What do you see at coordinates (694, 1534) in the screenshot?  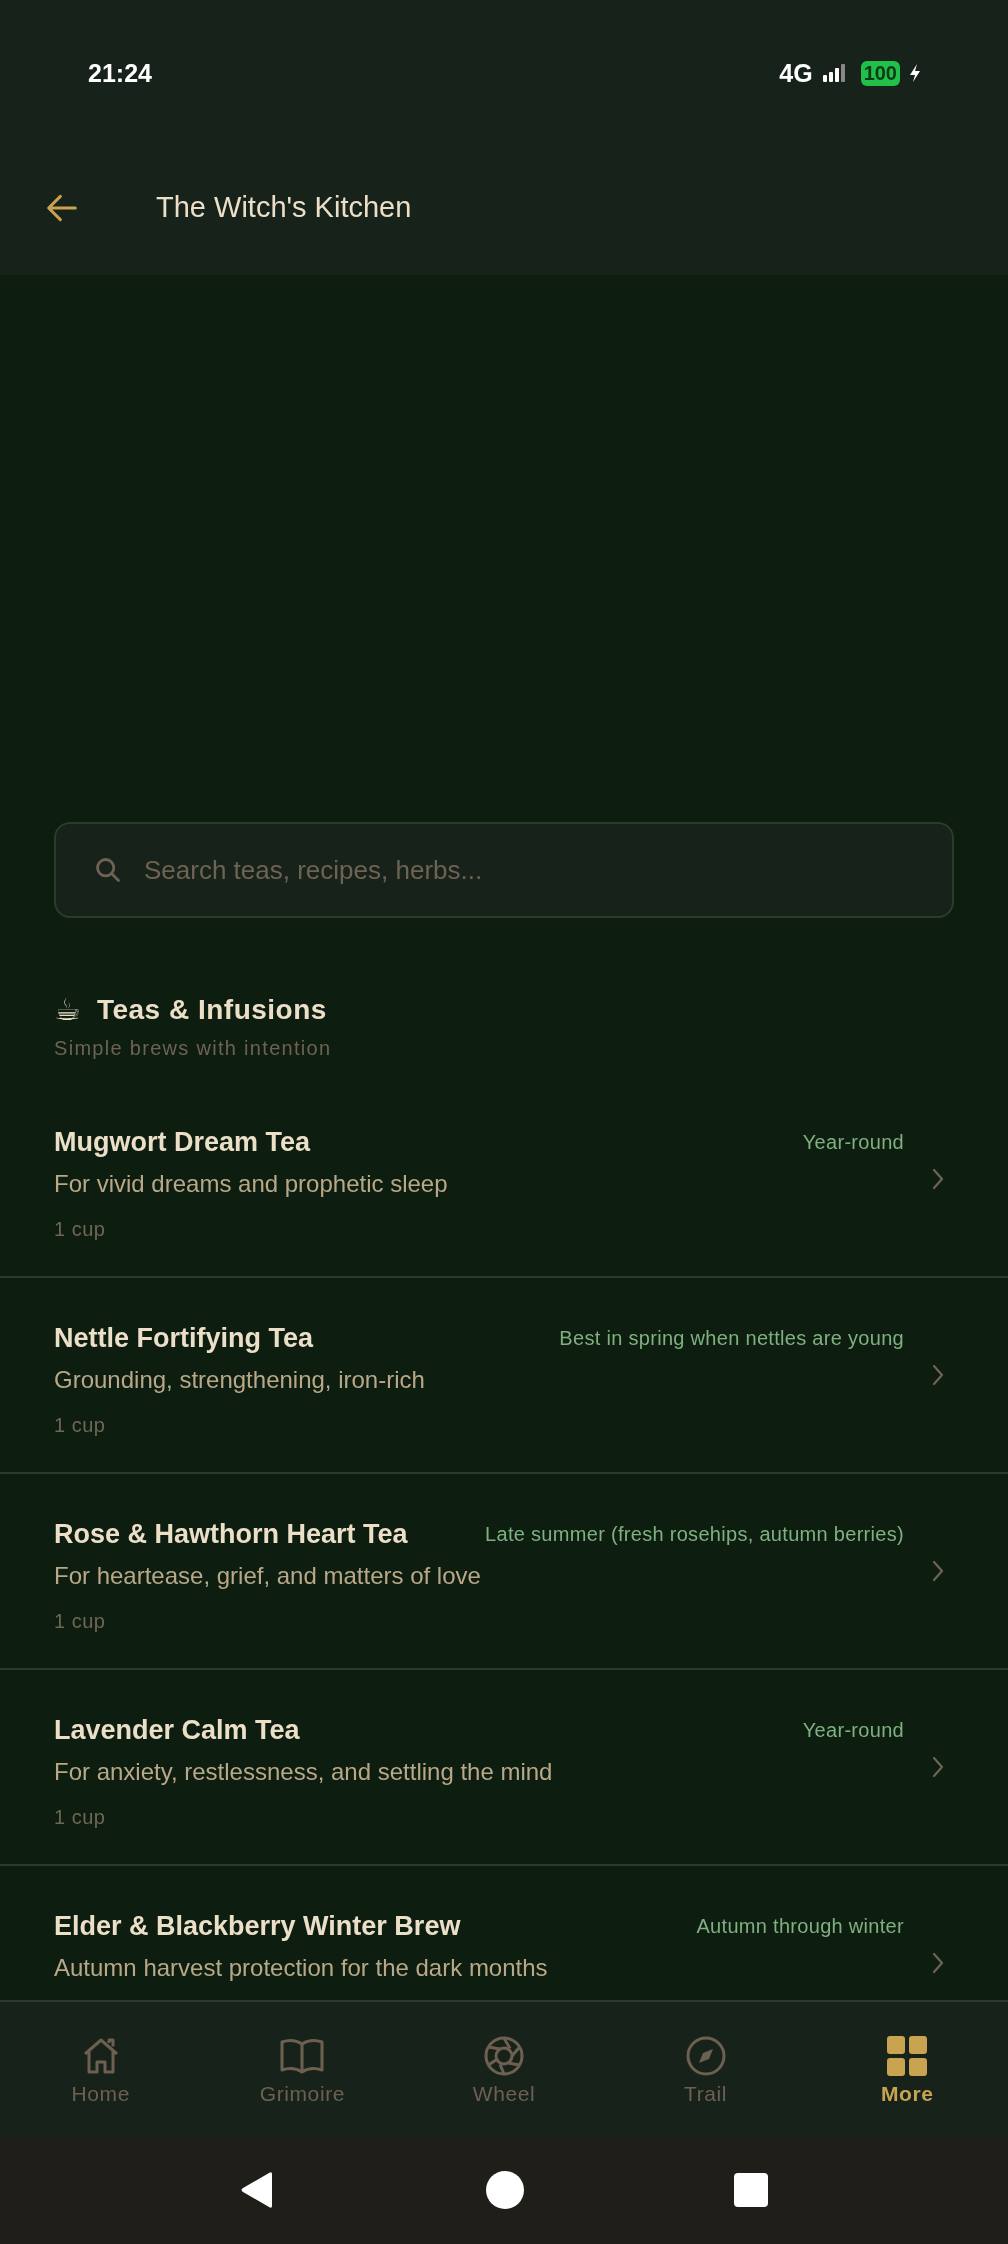 I see `season-label: Late summer (fresh rosehips, autumn berries)` at bounding box center [694, 1534].